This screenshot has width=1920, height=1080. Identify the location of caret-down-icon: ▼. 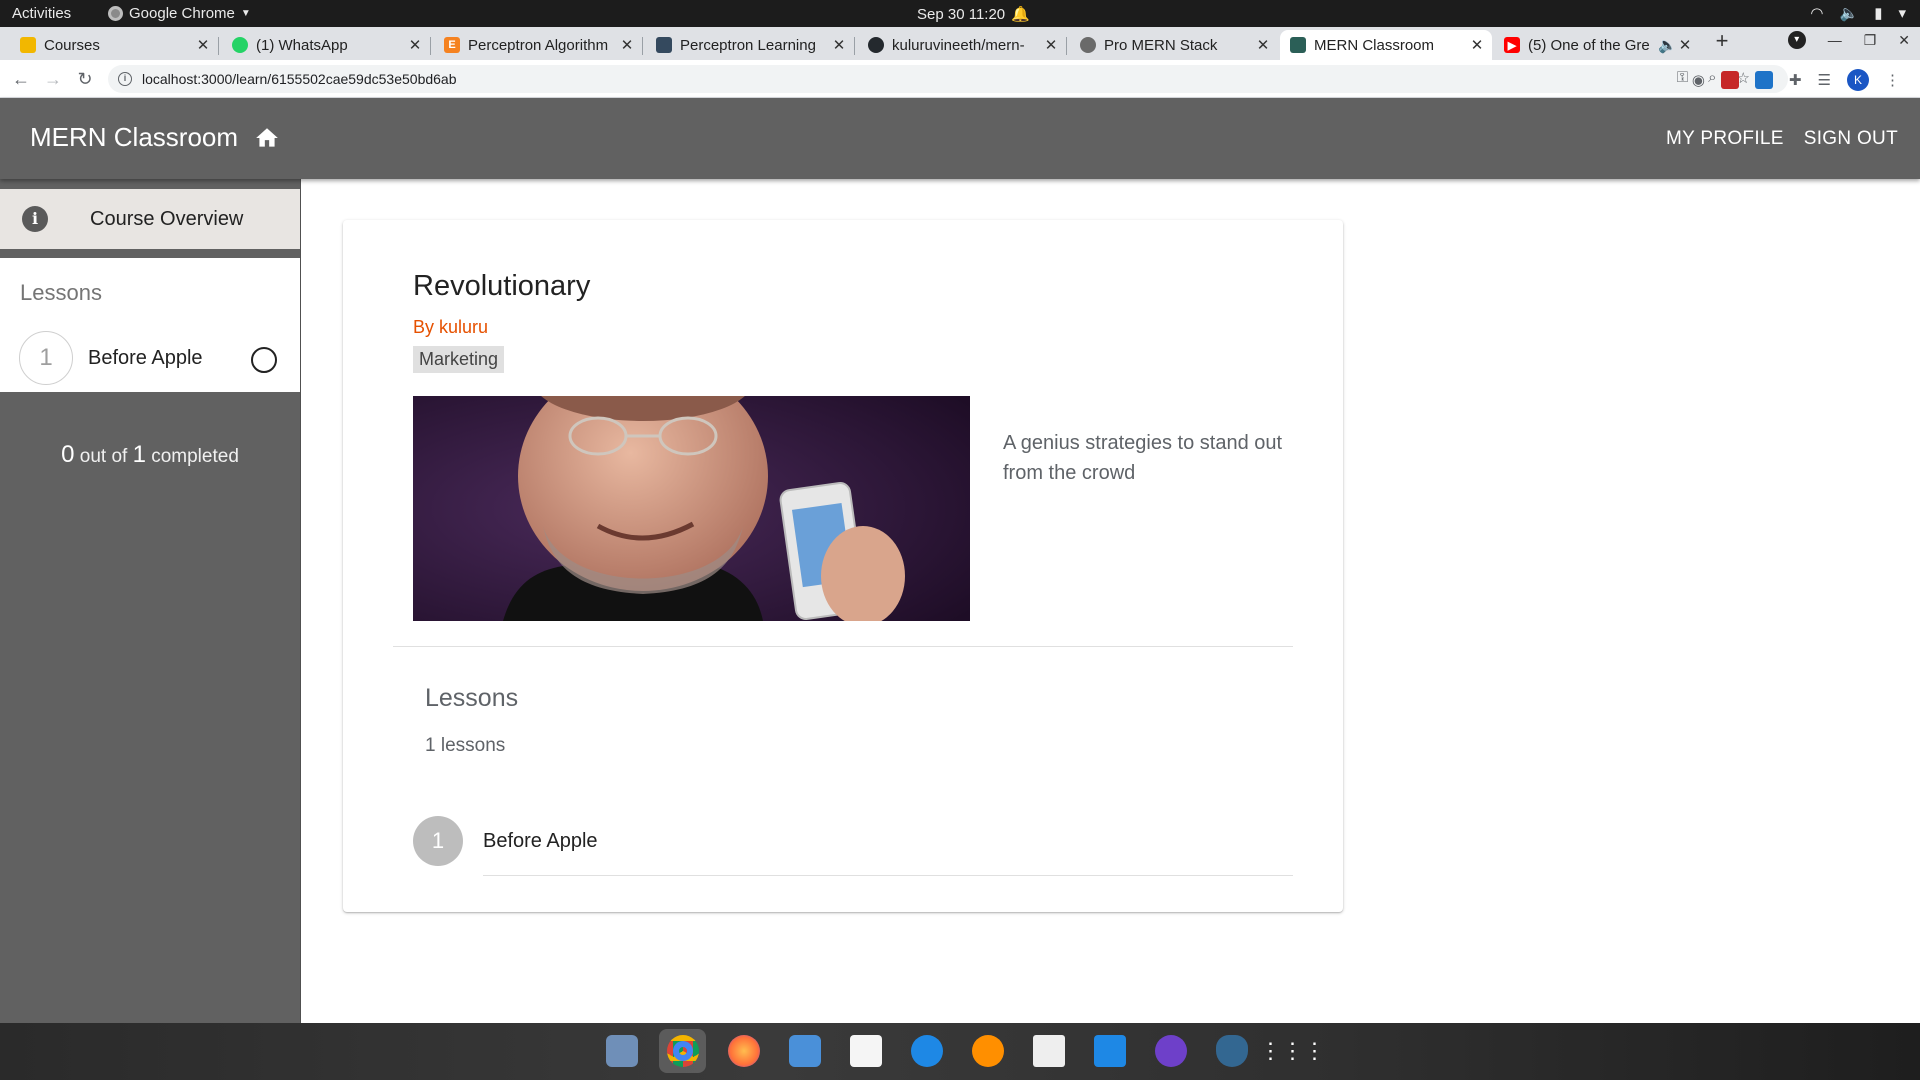
(245, 13).